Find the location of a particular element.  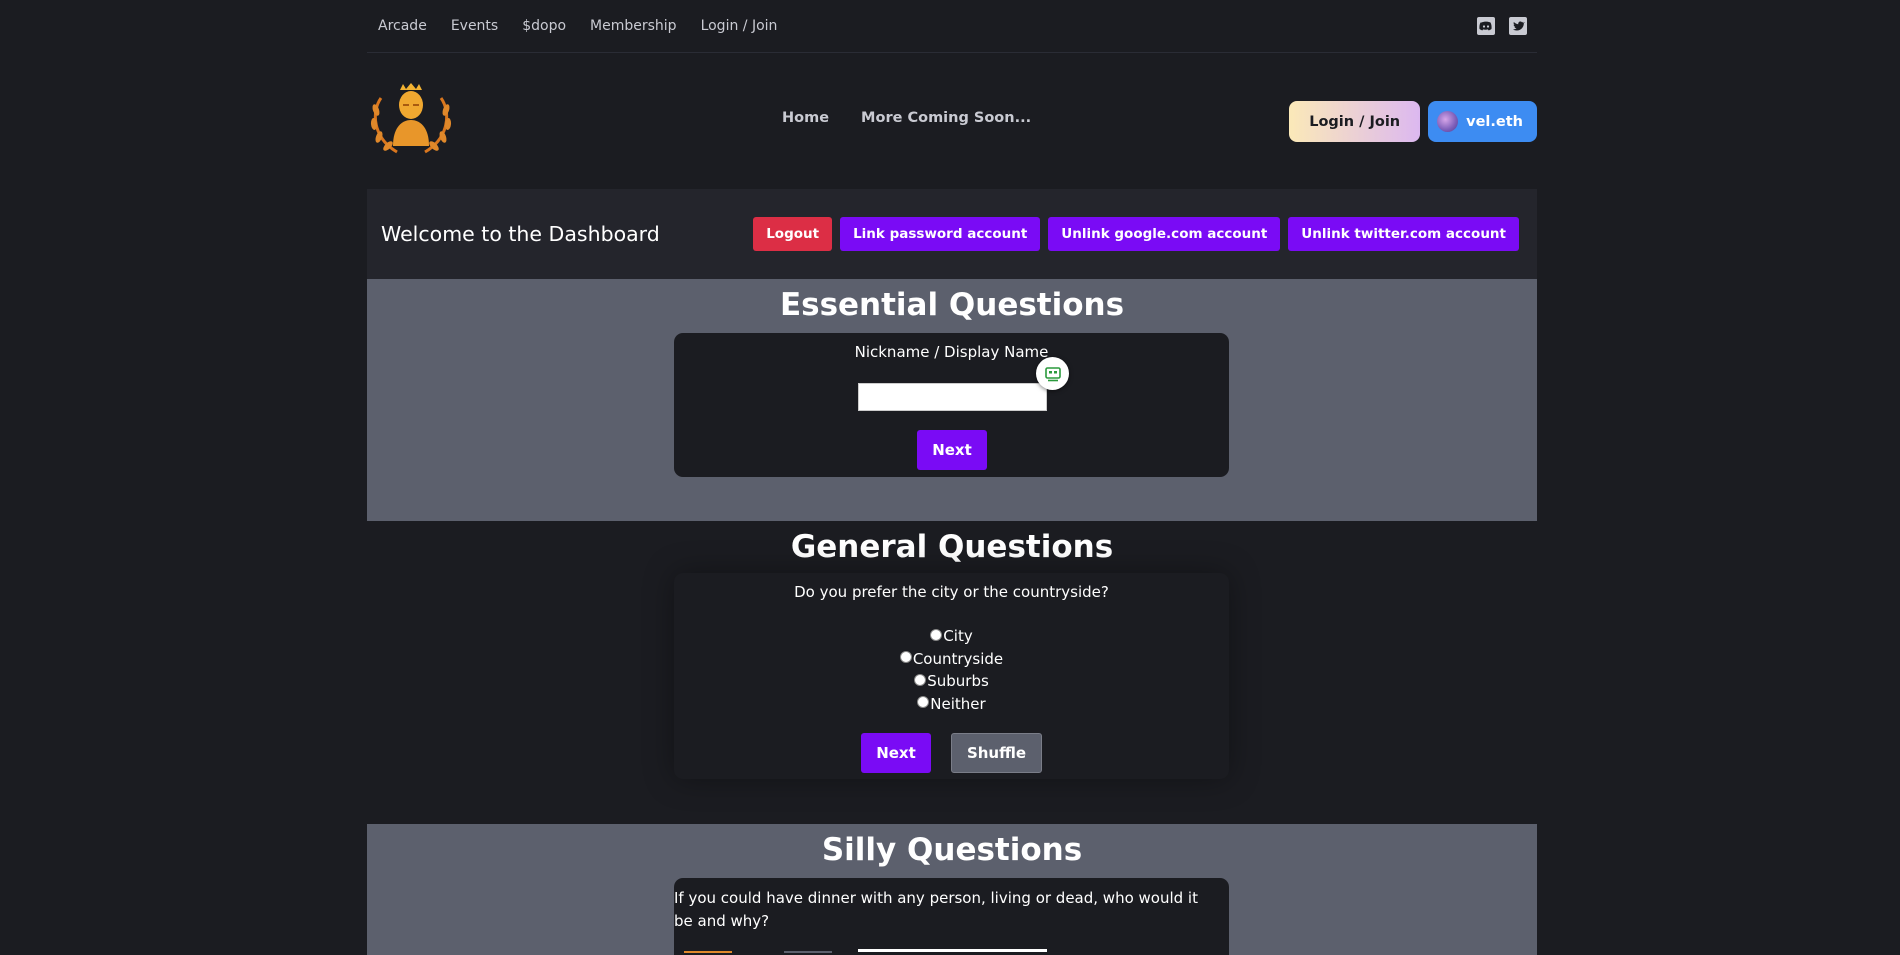

wallet-avatar is located at coordinates (1448, 121).